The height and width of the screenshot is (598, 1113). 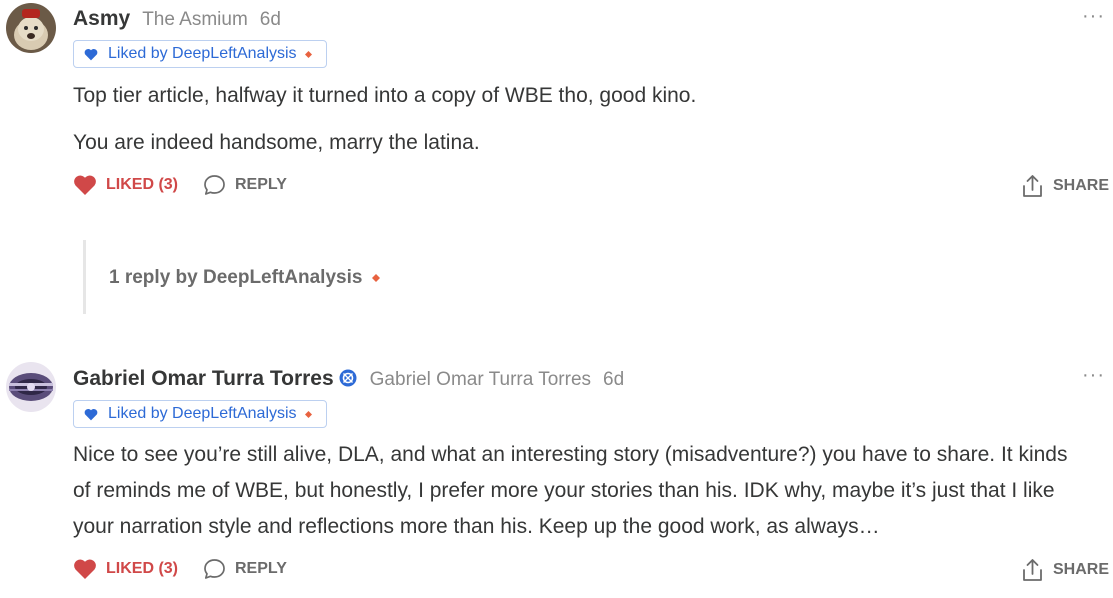 I want to click on replies-link: 1 reply by DeepLeftAnalysis, so click(x=245, y=278).